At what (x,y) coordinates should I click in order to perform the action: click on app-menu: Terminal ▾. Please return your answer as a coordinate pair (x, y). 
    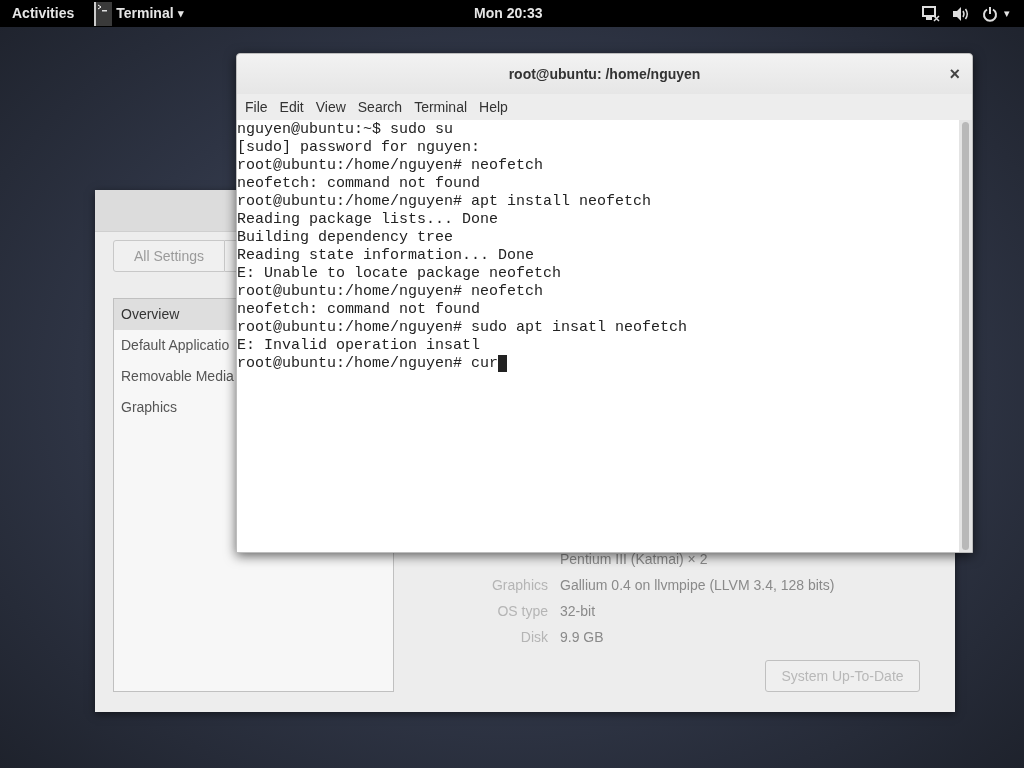
    Looking at the image, I should click on (139, 13).